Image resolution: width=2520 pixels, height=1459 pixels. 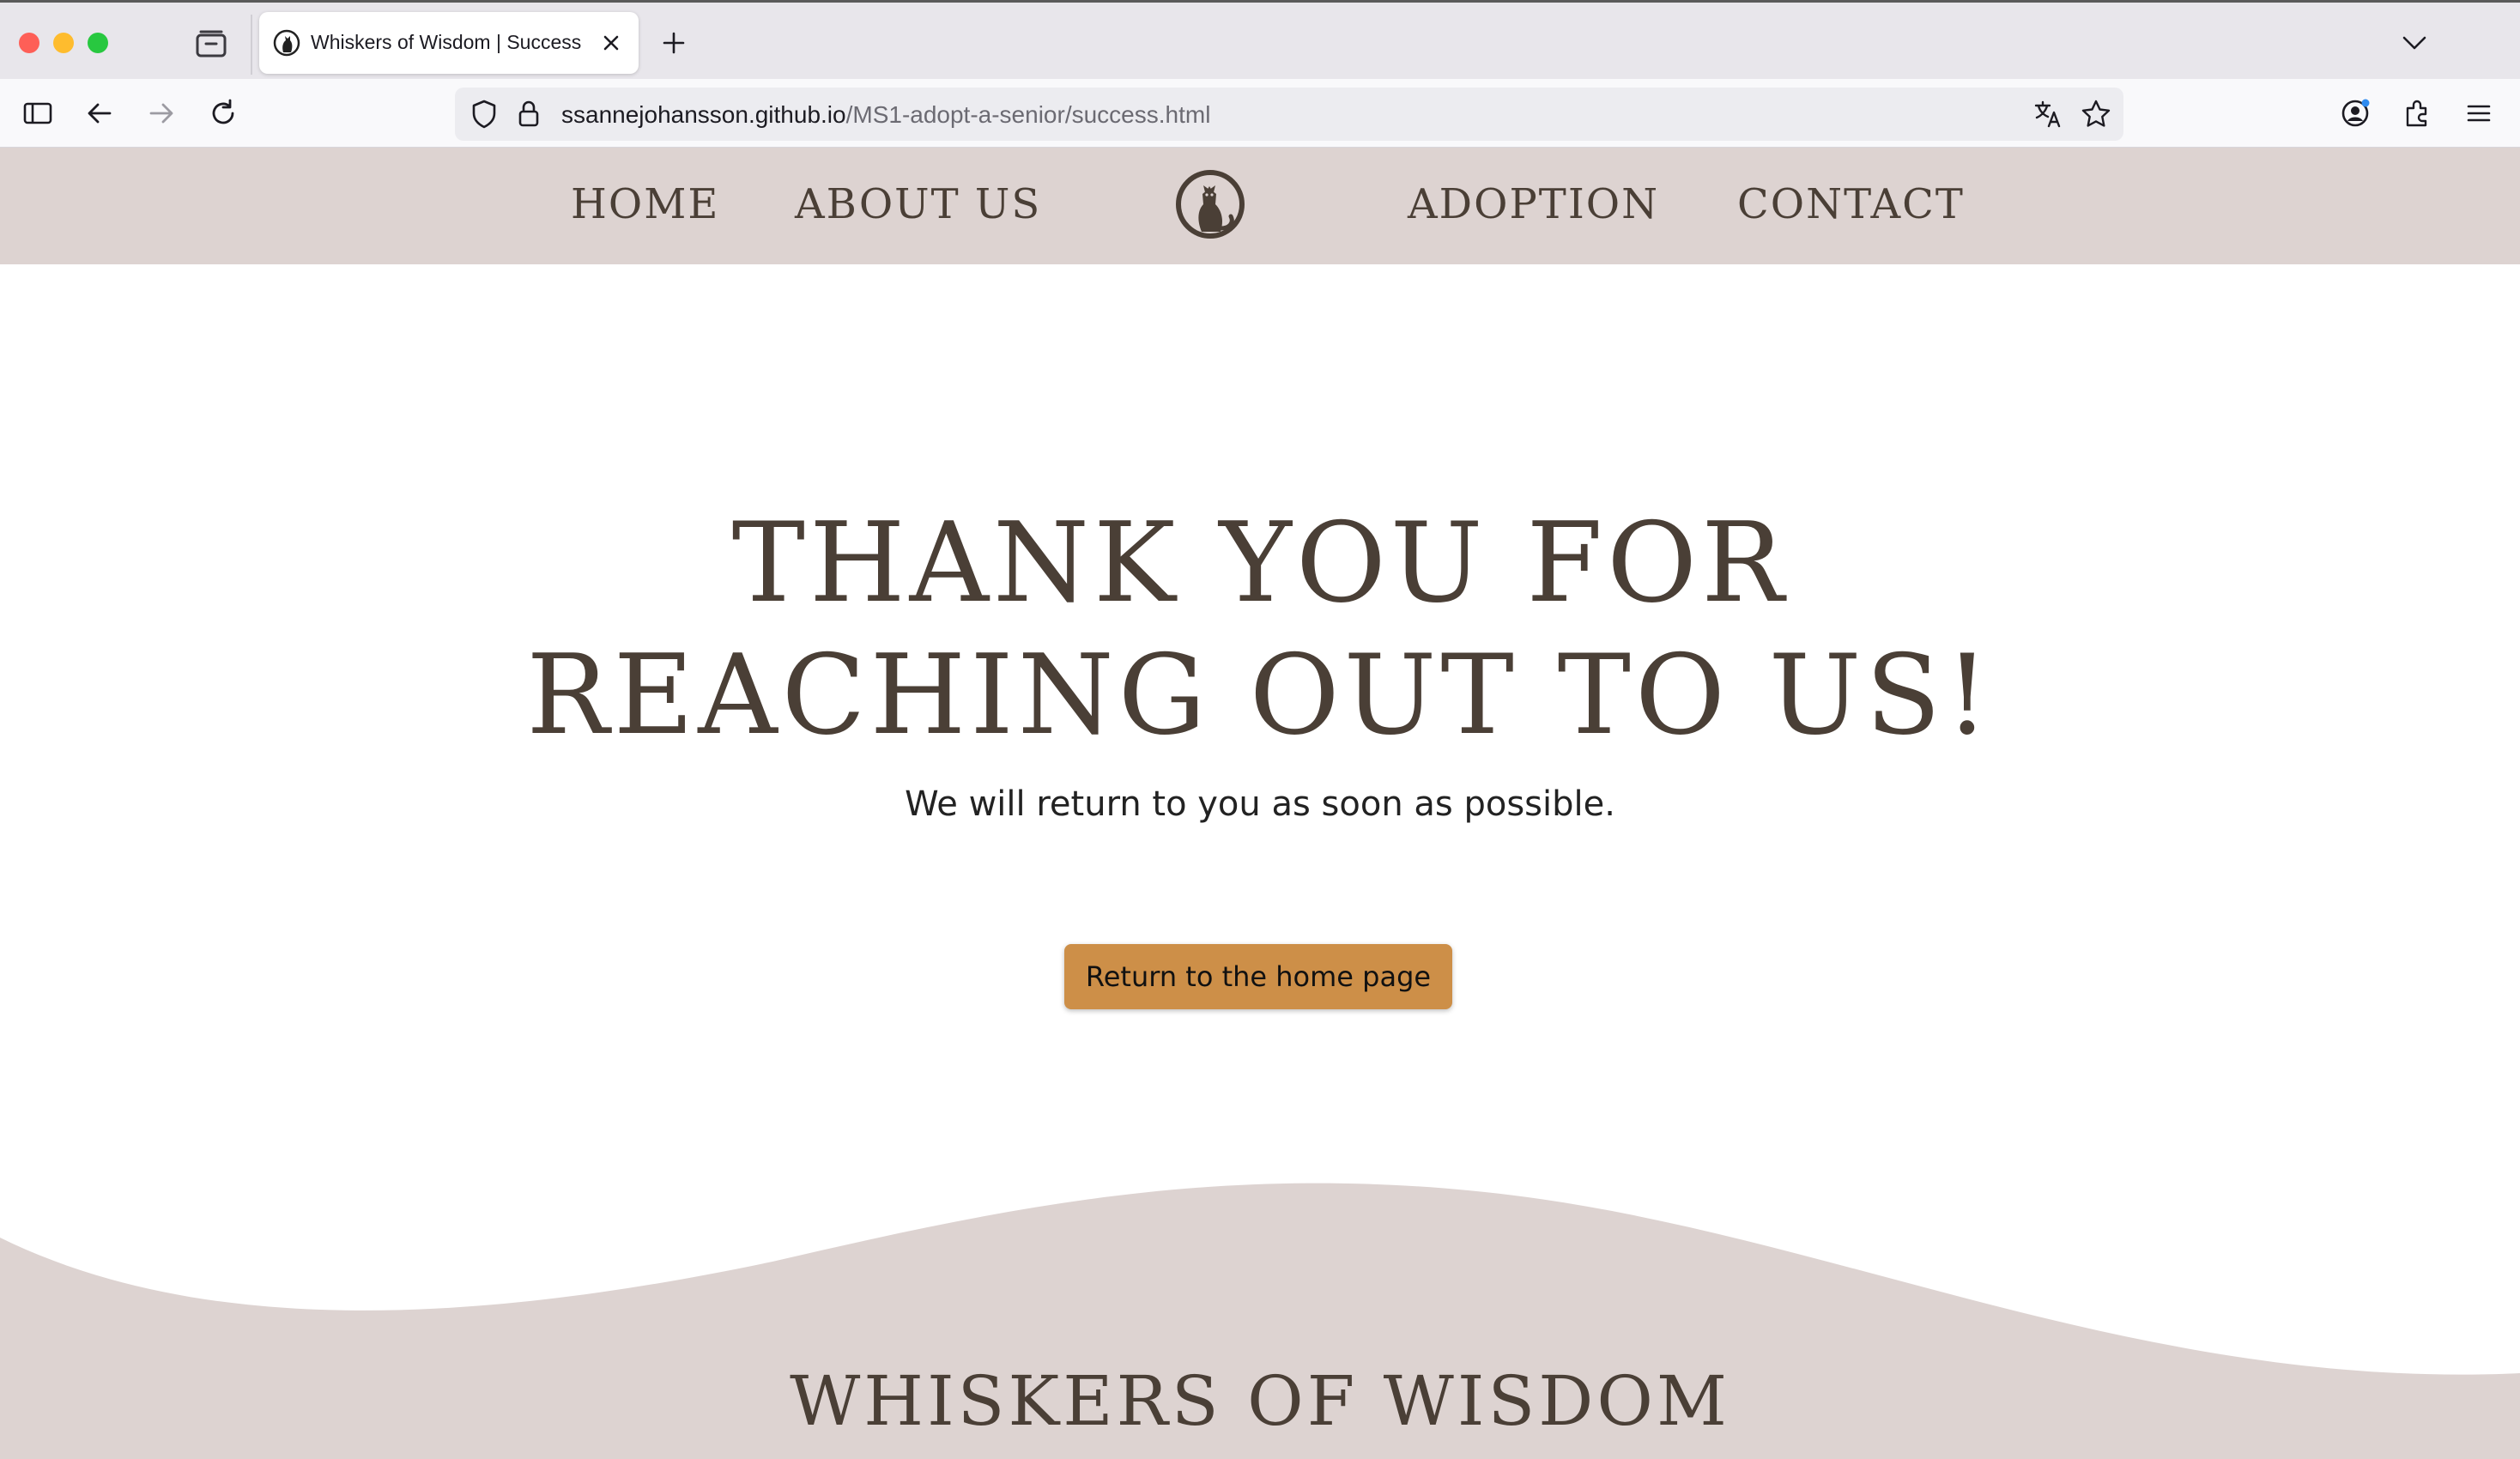 What do you see at coordinates (1028, 114) in the screenshot?
I see `url-path: /MS1-adopt-a-senior/success.html` at bounding box center [1028, 114].